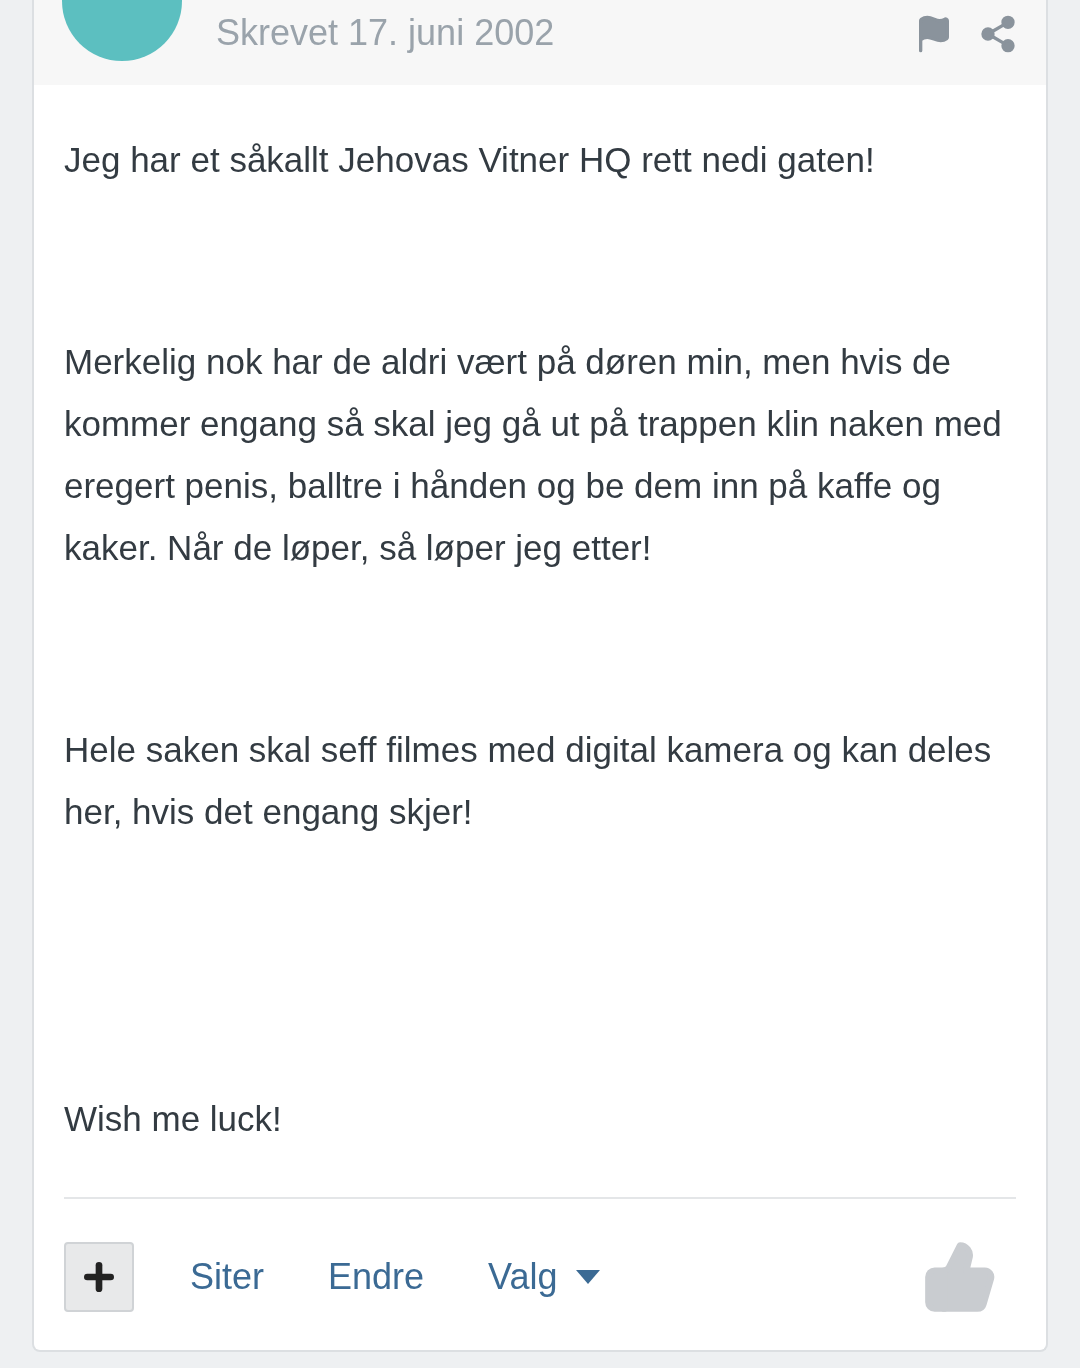 Image resolution: width=1080 pixels, height=1368 pixels. What do you see at coordinates (998, 34) in the screenshot?
I see `share-icon` at bounding box center [998, 34].